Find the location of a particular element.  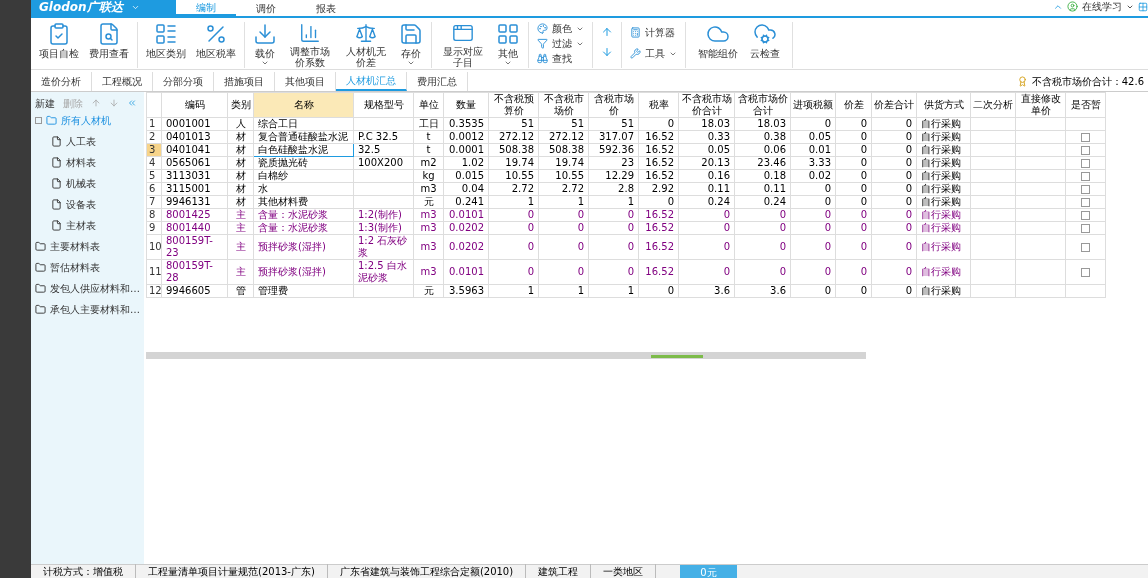

column-header: 税率 is located at coordinates (658, 105).